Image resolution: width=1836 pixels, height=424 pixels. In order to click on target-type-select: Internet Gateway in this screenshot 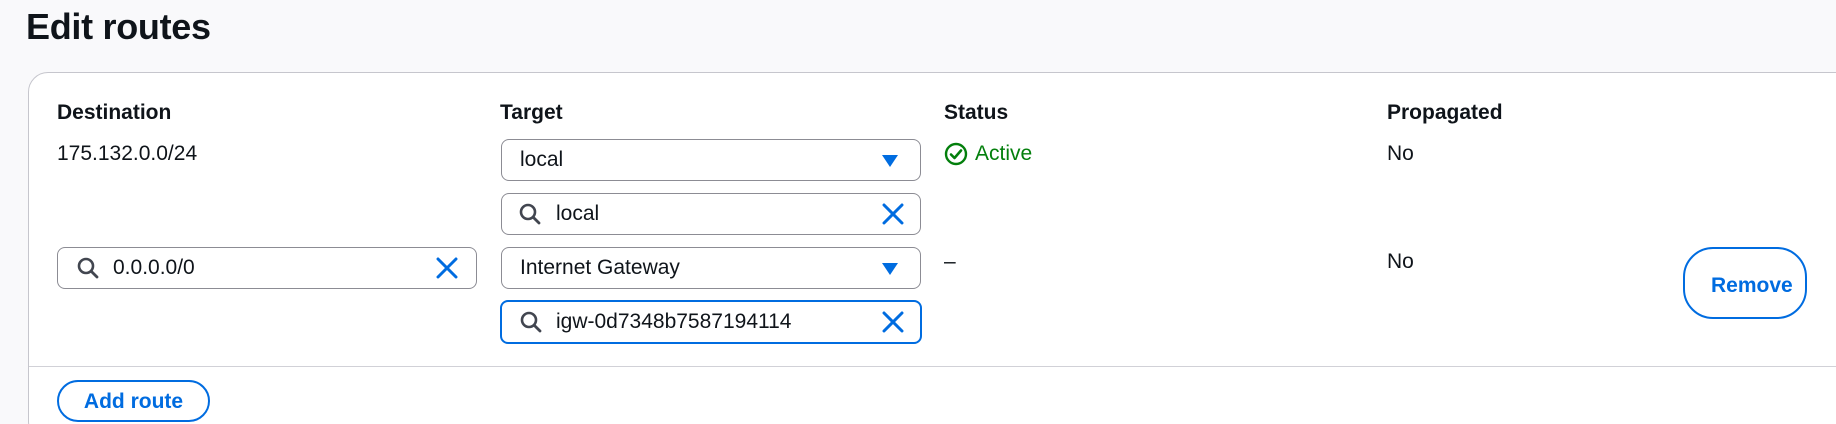, I will do `click(711, 268)`.